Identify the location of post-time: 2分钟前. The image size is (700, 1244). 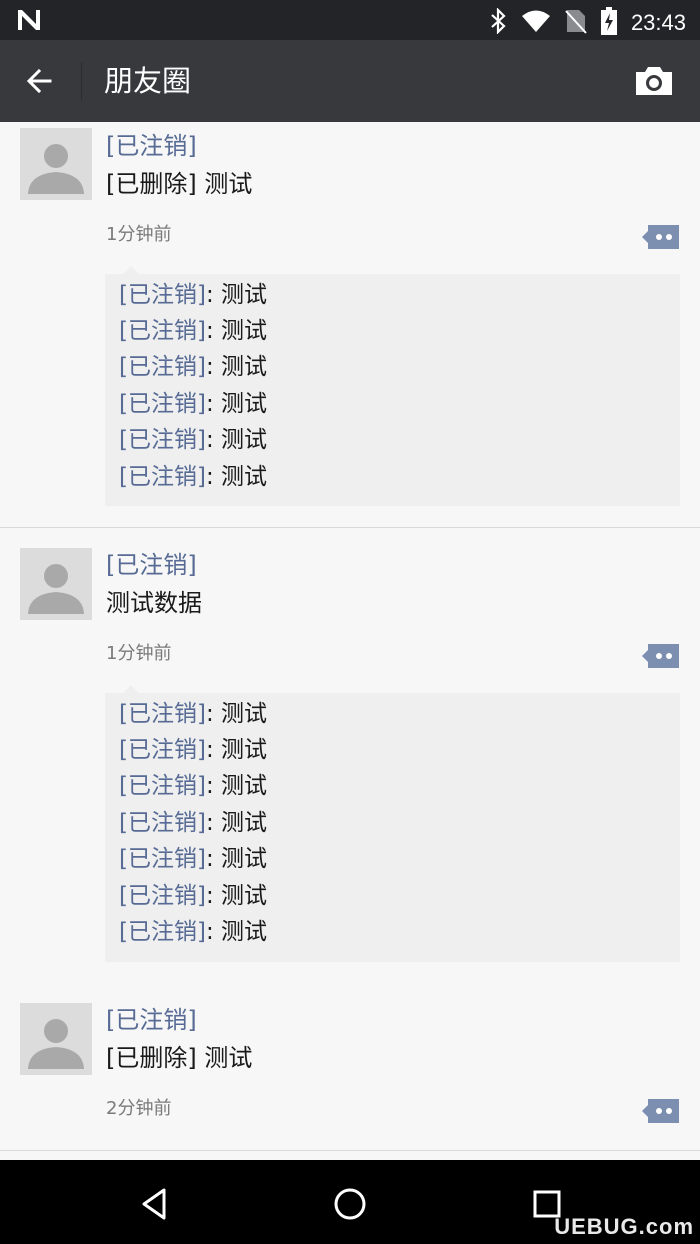
(139, 1108).